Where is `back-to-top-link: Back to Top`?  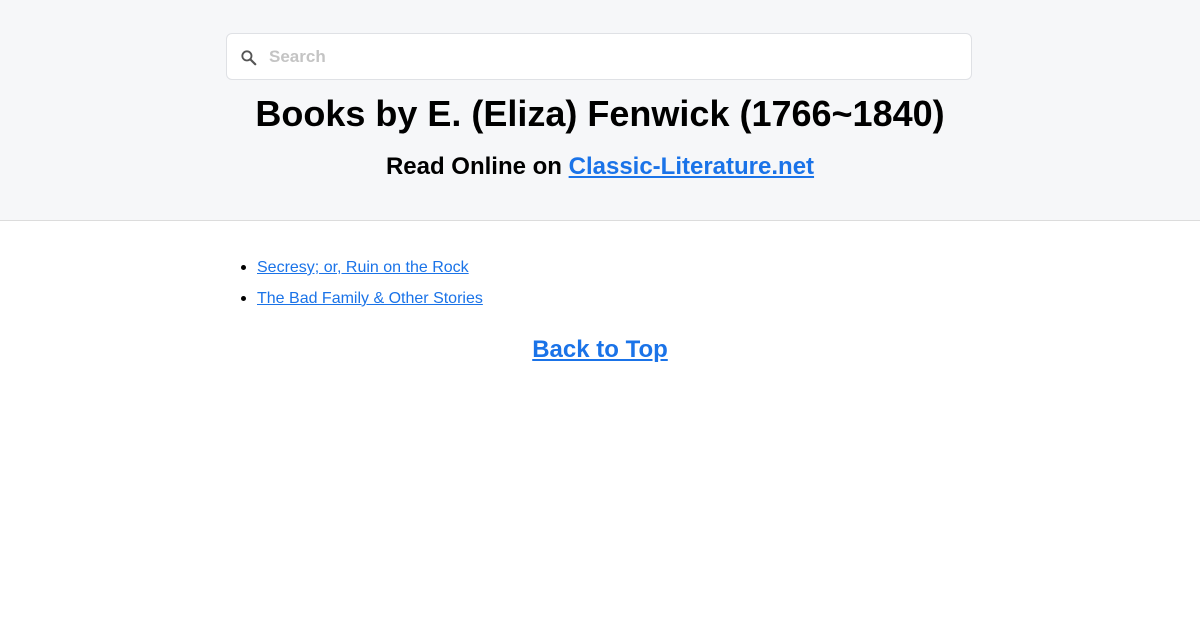 back-to-top-link: Back to Top is located at coordinates (600, 349).